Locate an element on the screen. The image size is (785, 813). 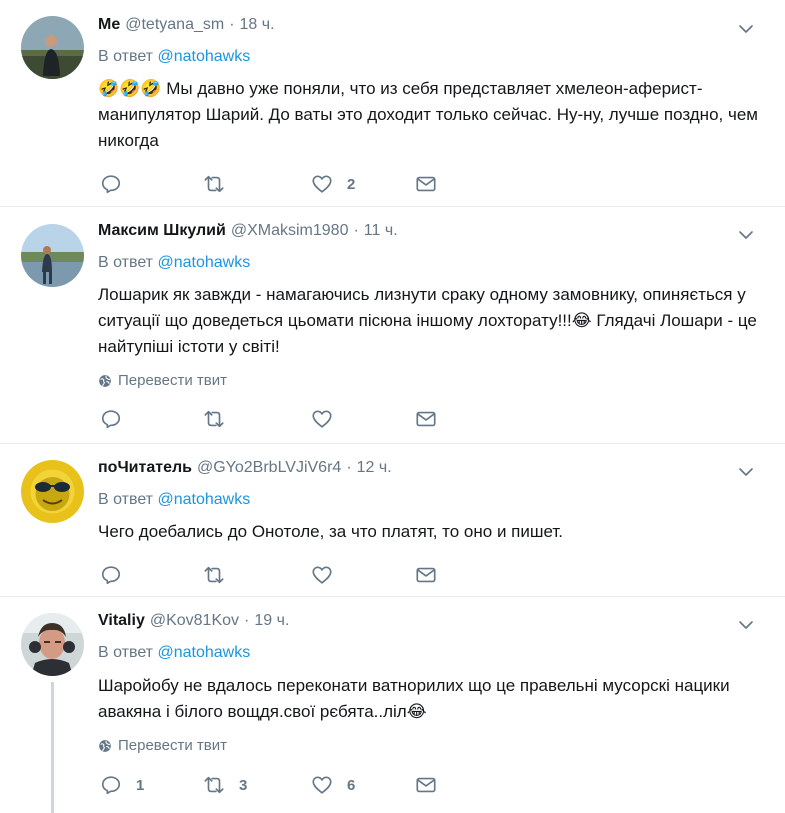
reply-count: 1 is located at coordinates (140, 785).